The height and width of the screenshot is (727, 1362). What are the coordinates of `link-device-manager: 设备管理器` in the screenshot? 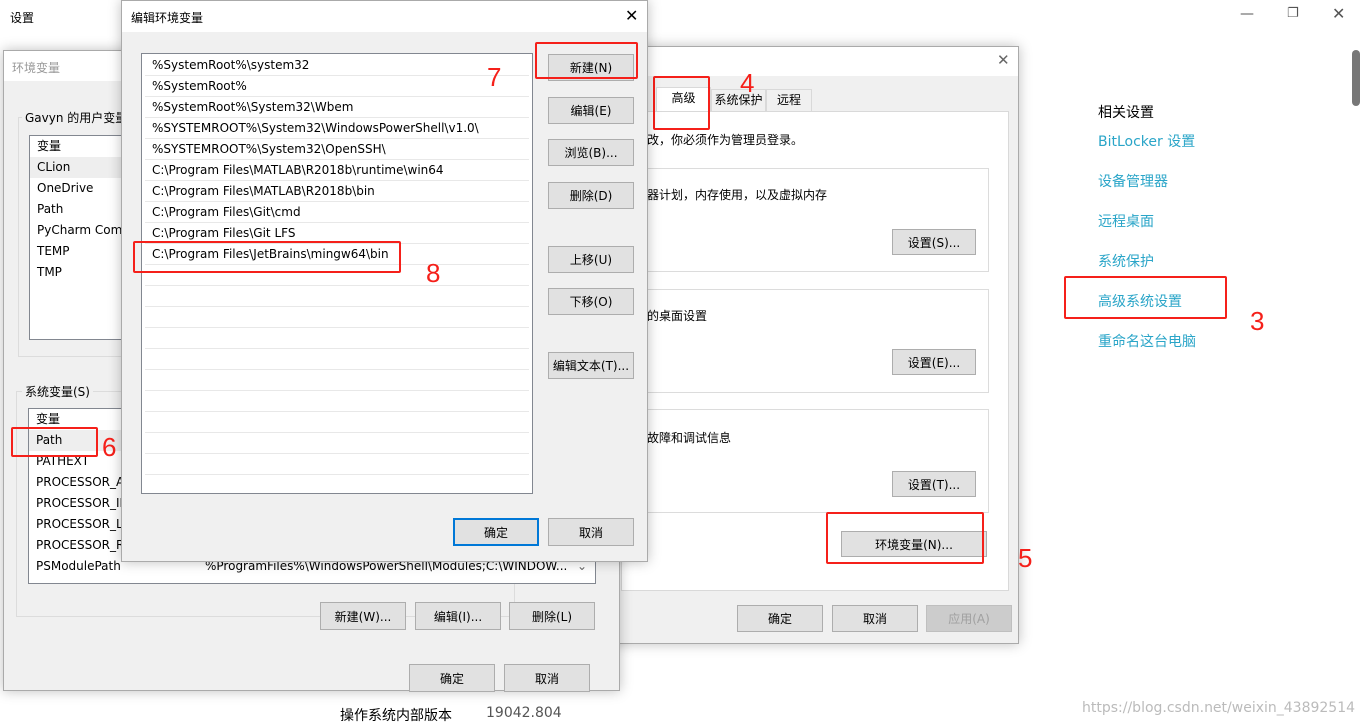 It's located at (1133, 181).